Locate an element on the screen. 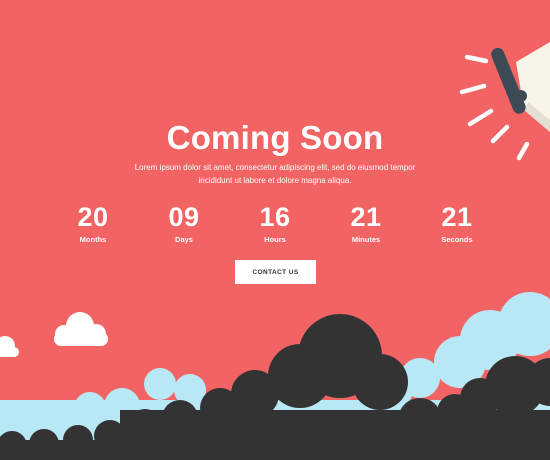  countdown-value: 16 is located at coordinates (275, 217).